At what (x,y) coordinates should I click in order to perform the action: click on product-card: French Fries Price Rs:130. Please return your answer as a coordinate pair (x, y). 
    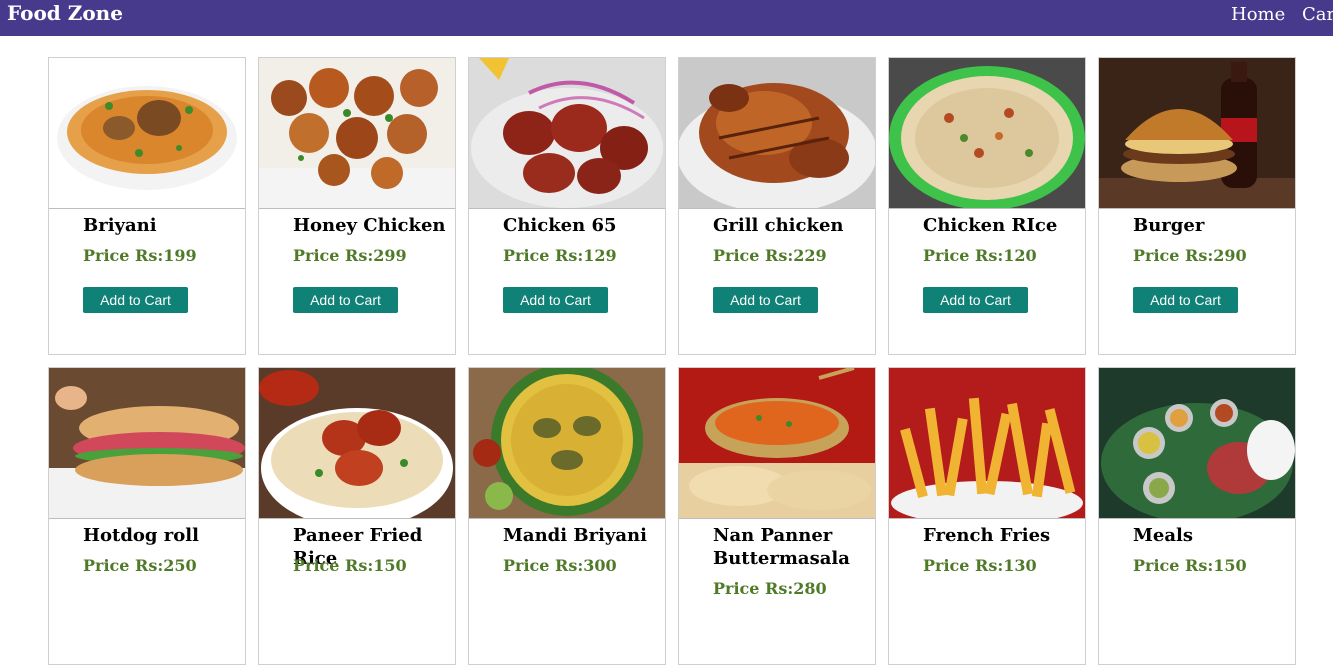
    Looking at the image, I should click on (987, 516).